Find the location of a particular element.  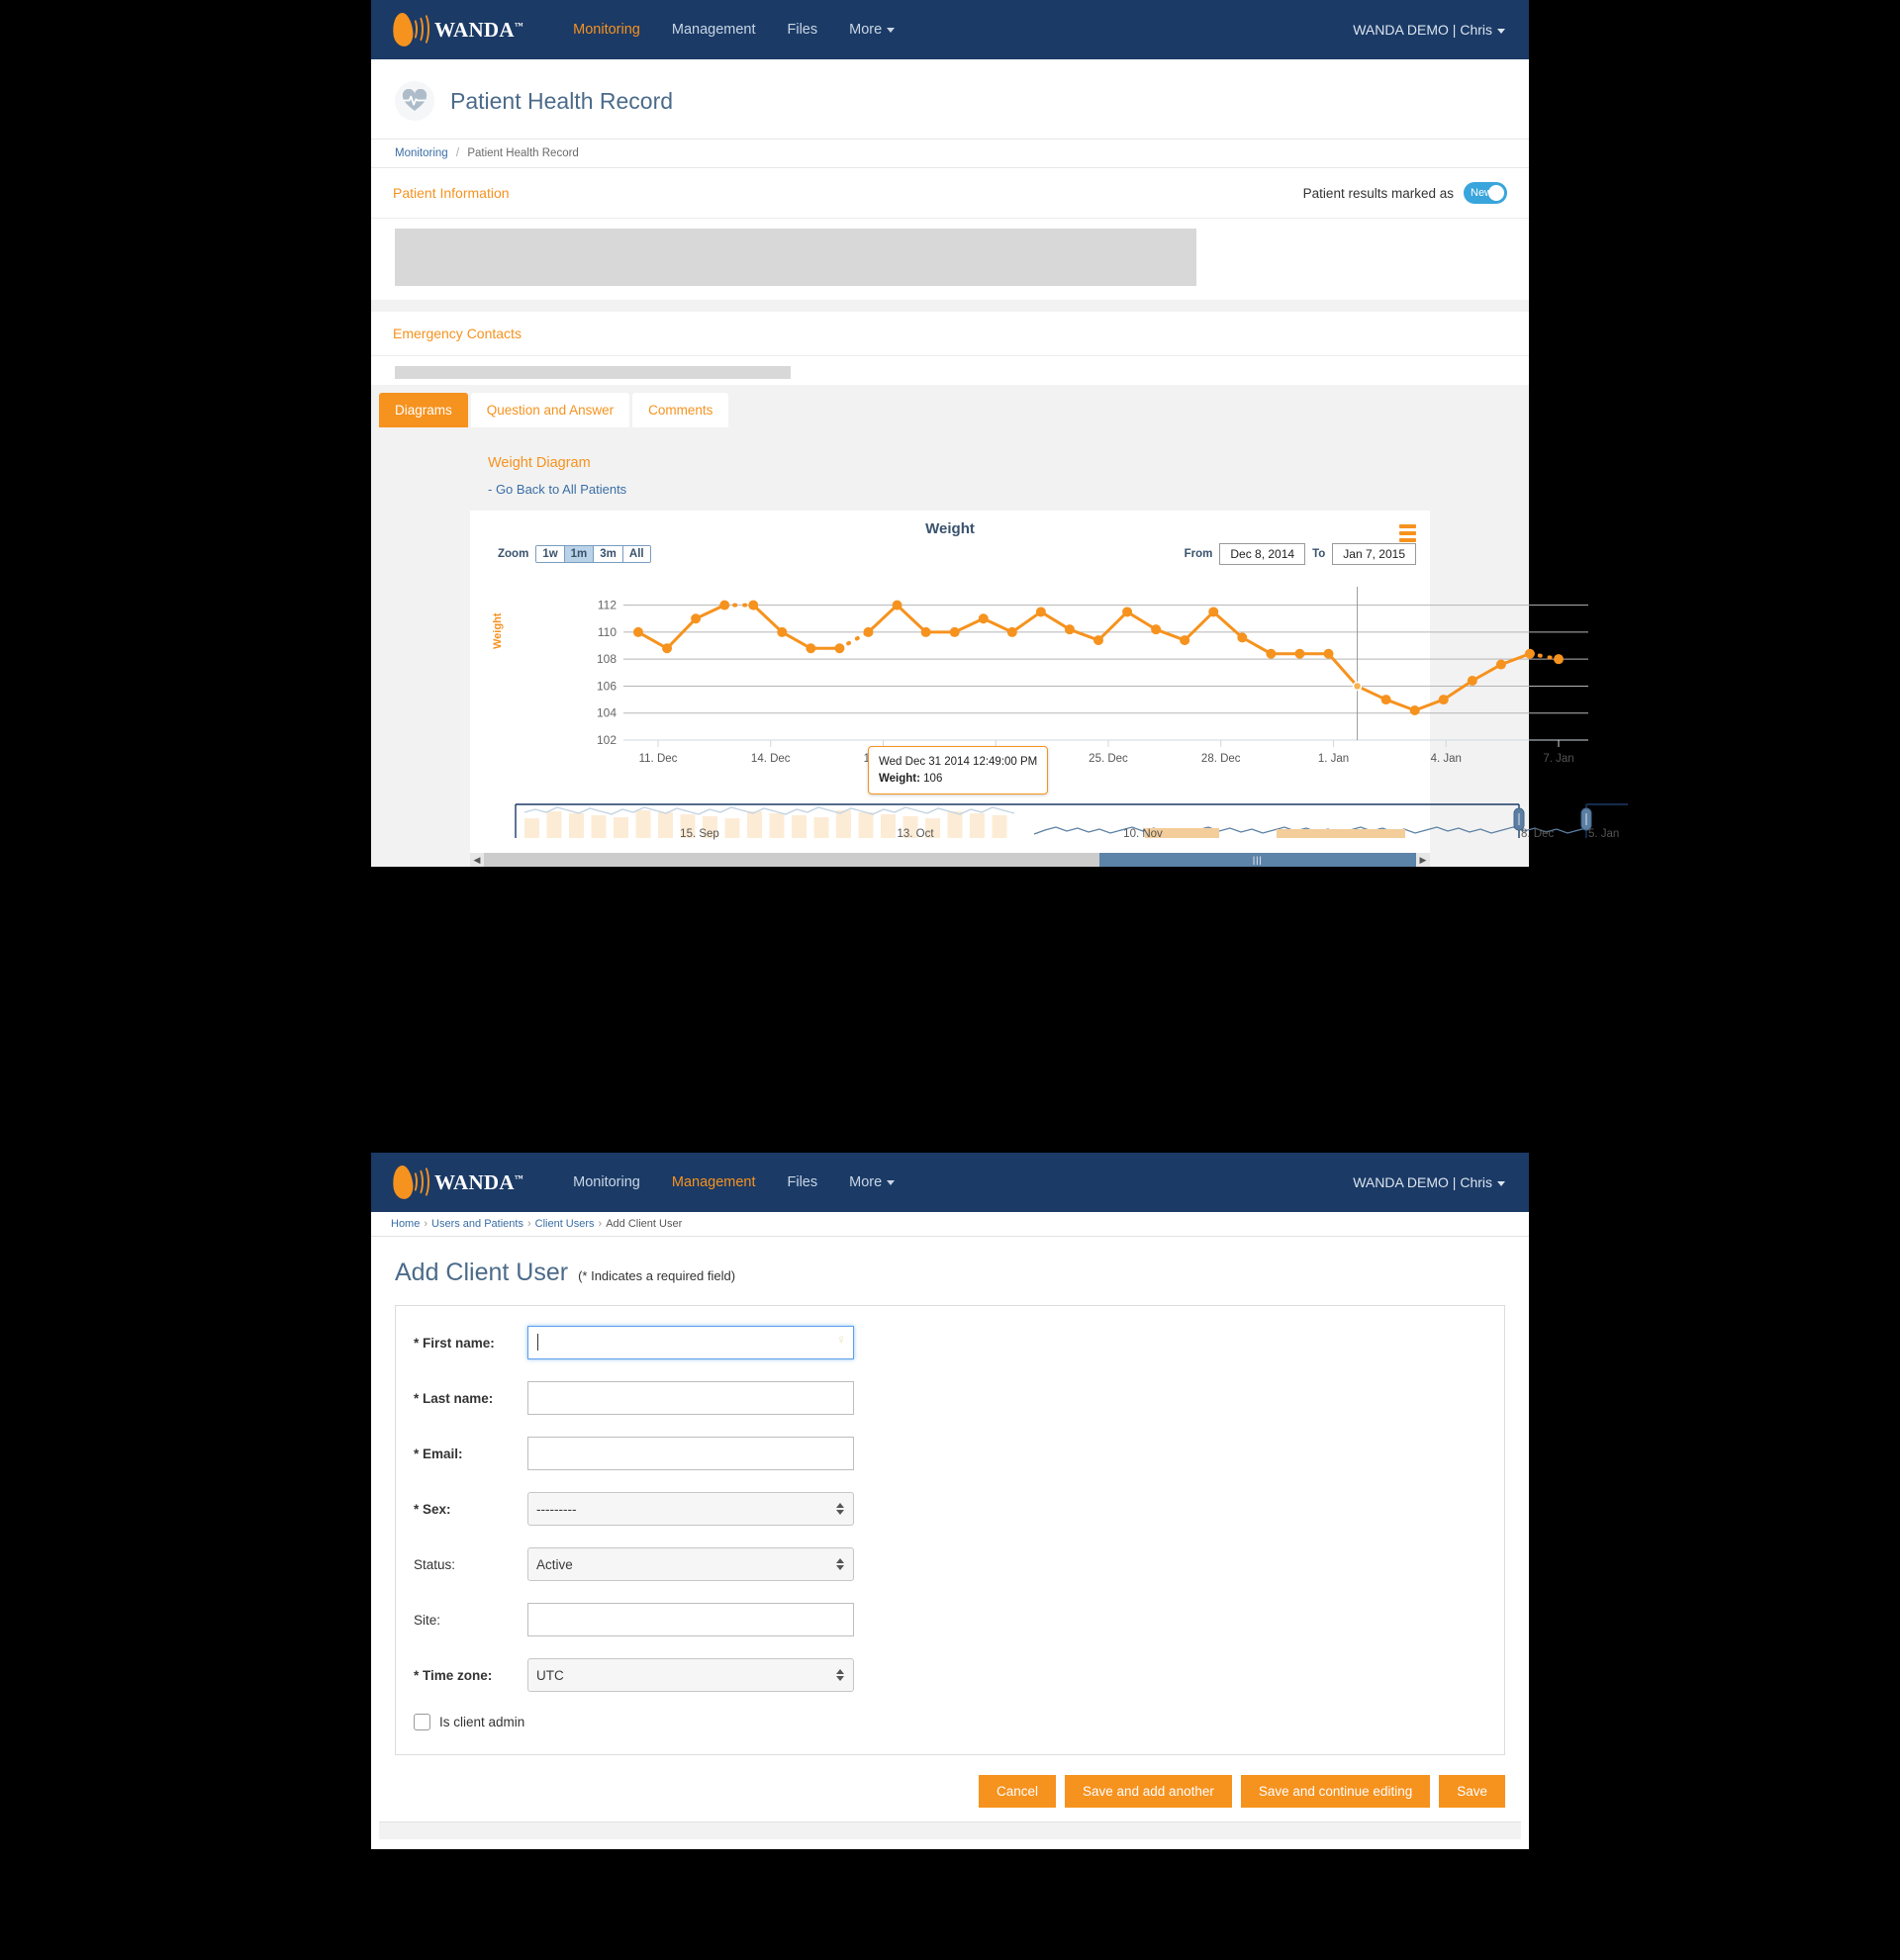

svg-text: 110 is located at coordinates (608, 632).